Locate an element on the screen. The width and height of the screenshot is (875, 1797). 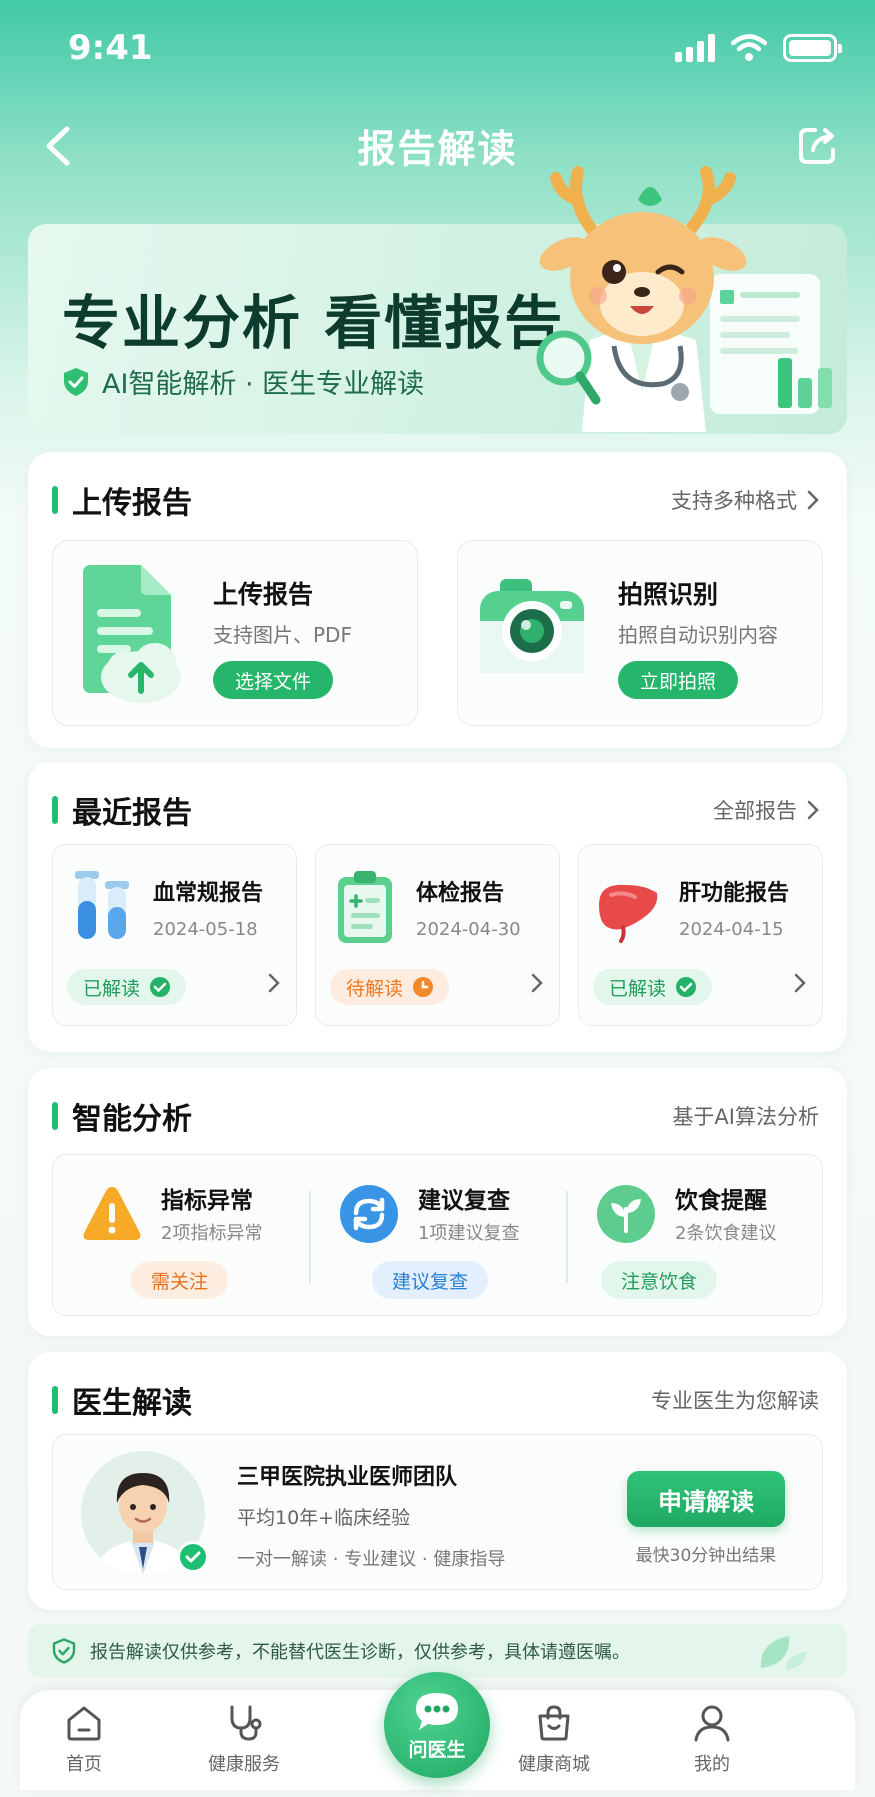
tab-label: 首页 is located at coordinates (84, 1764).